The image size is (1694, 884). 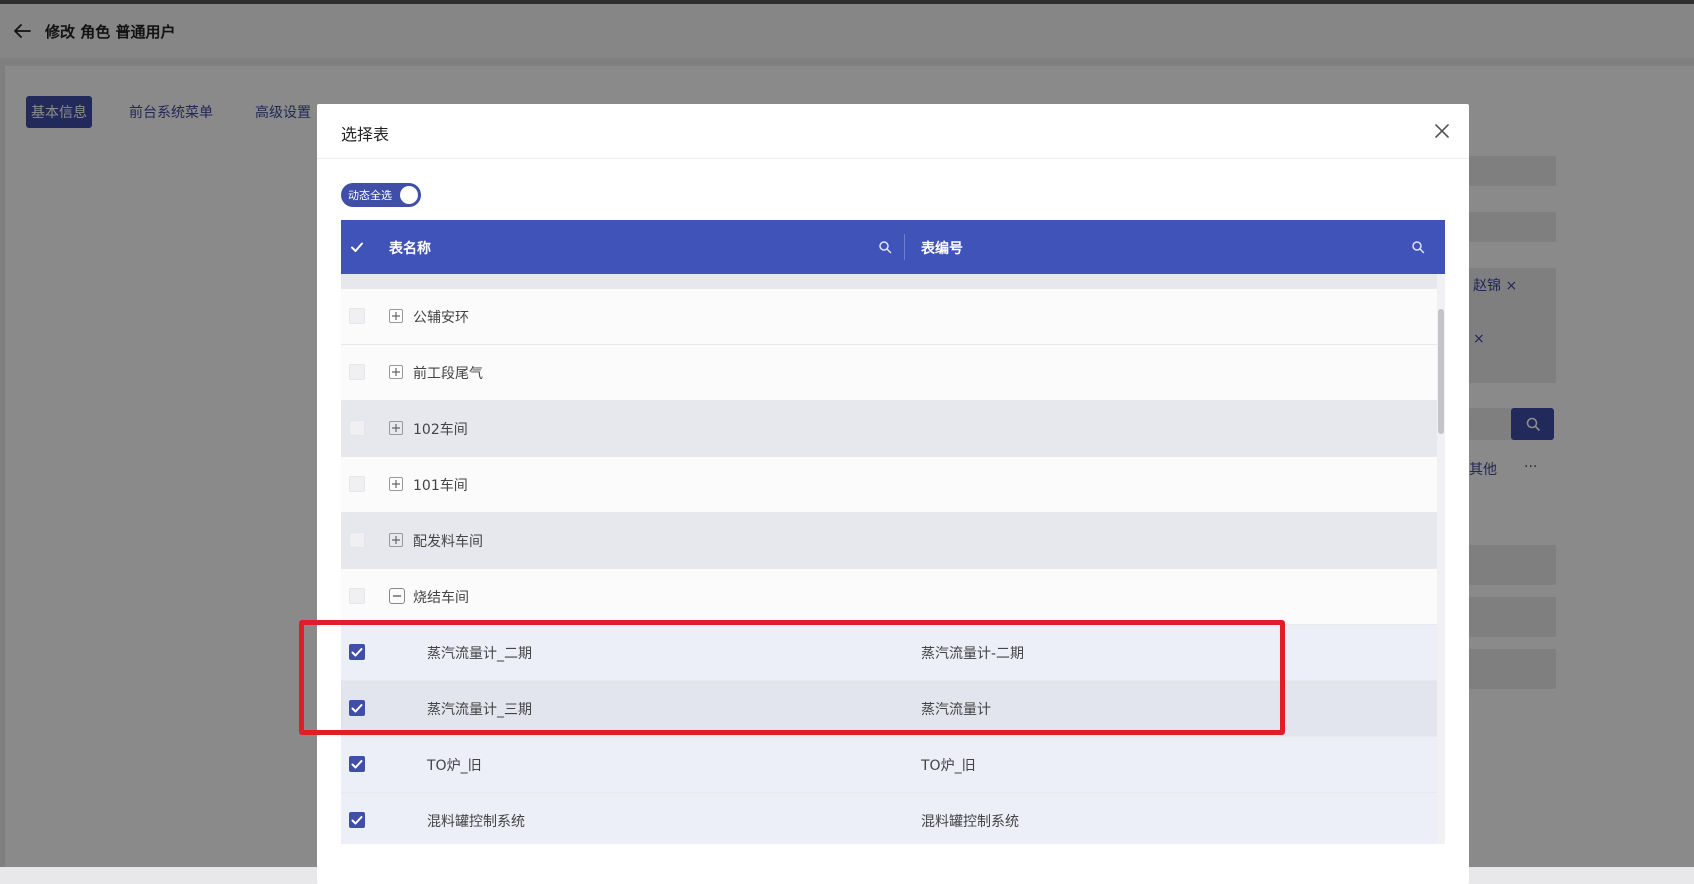 I want to click on table-header: 表名称 表编号, so click(x=893, y=247).